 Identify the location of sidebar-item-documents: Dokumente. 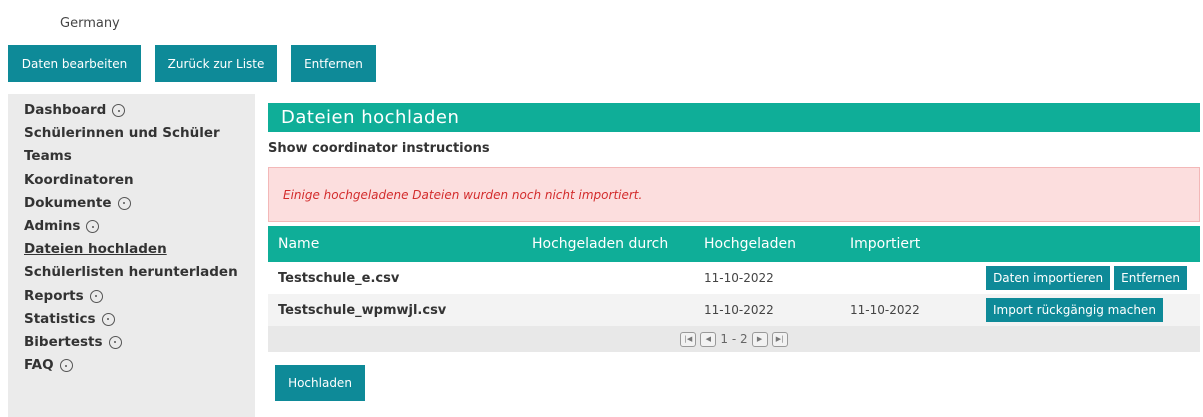
(131, 203).